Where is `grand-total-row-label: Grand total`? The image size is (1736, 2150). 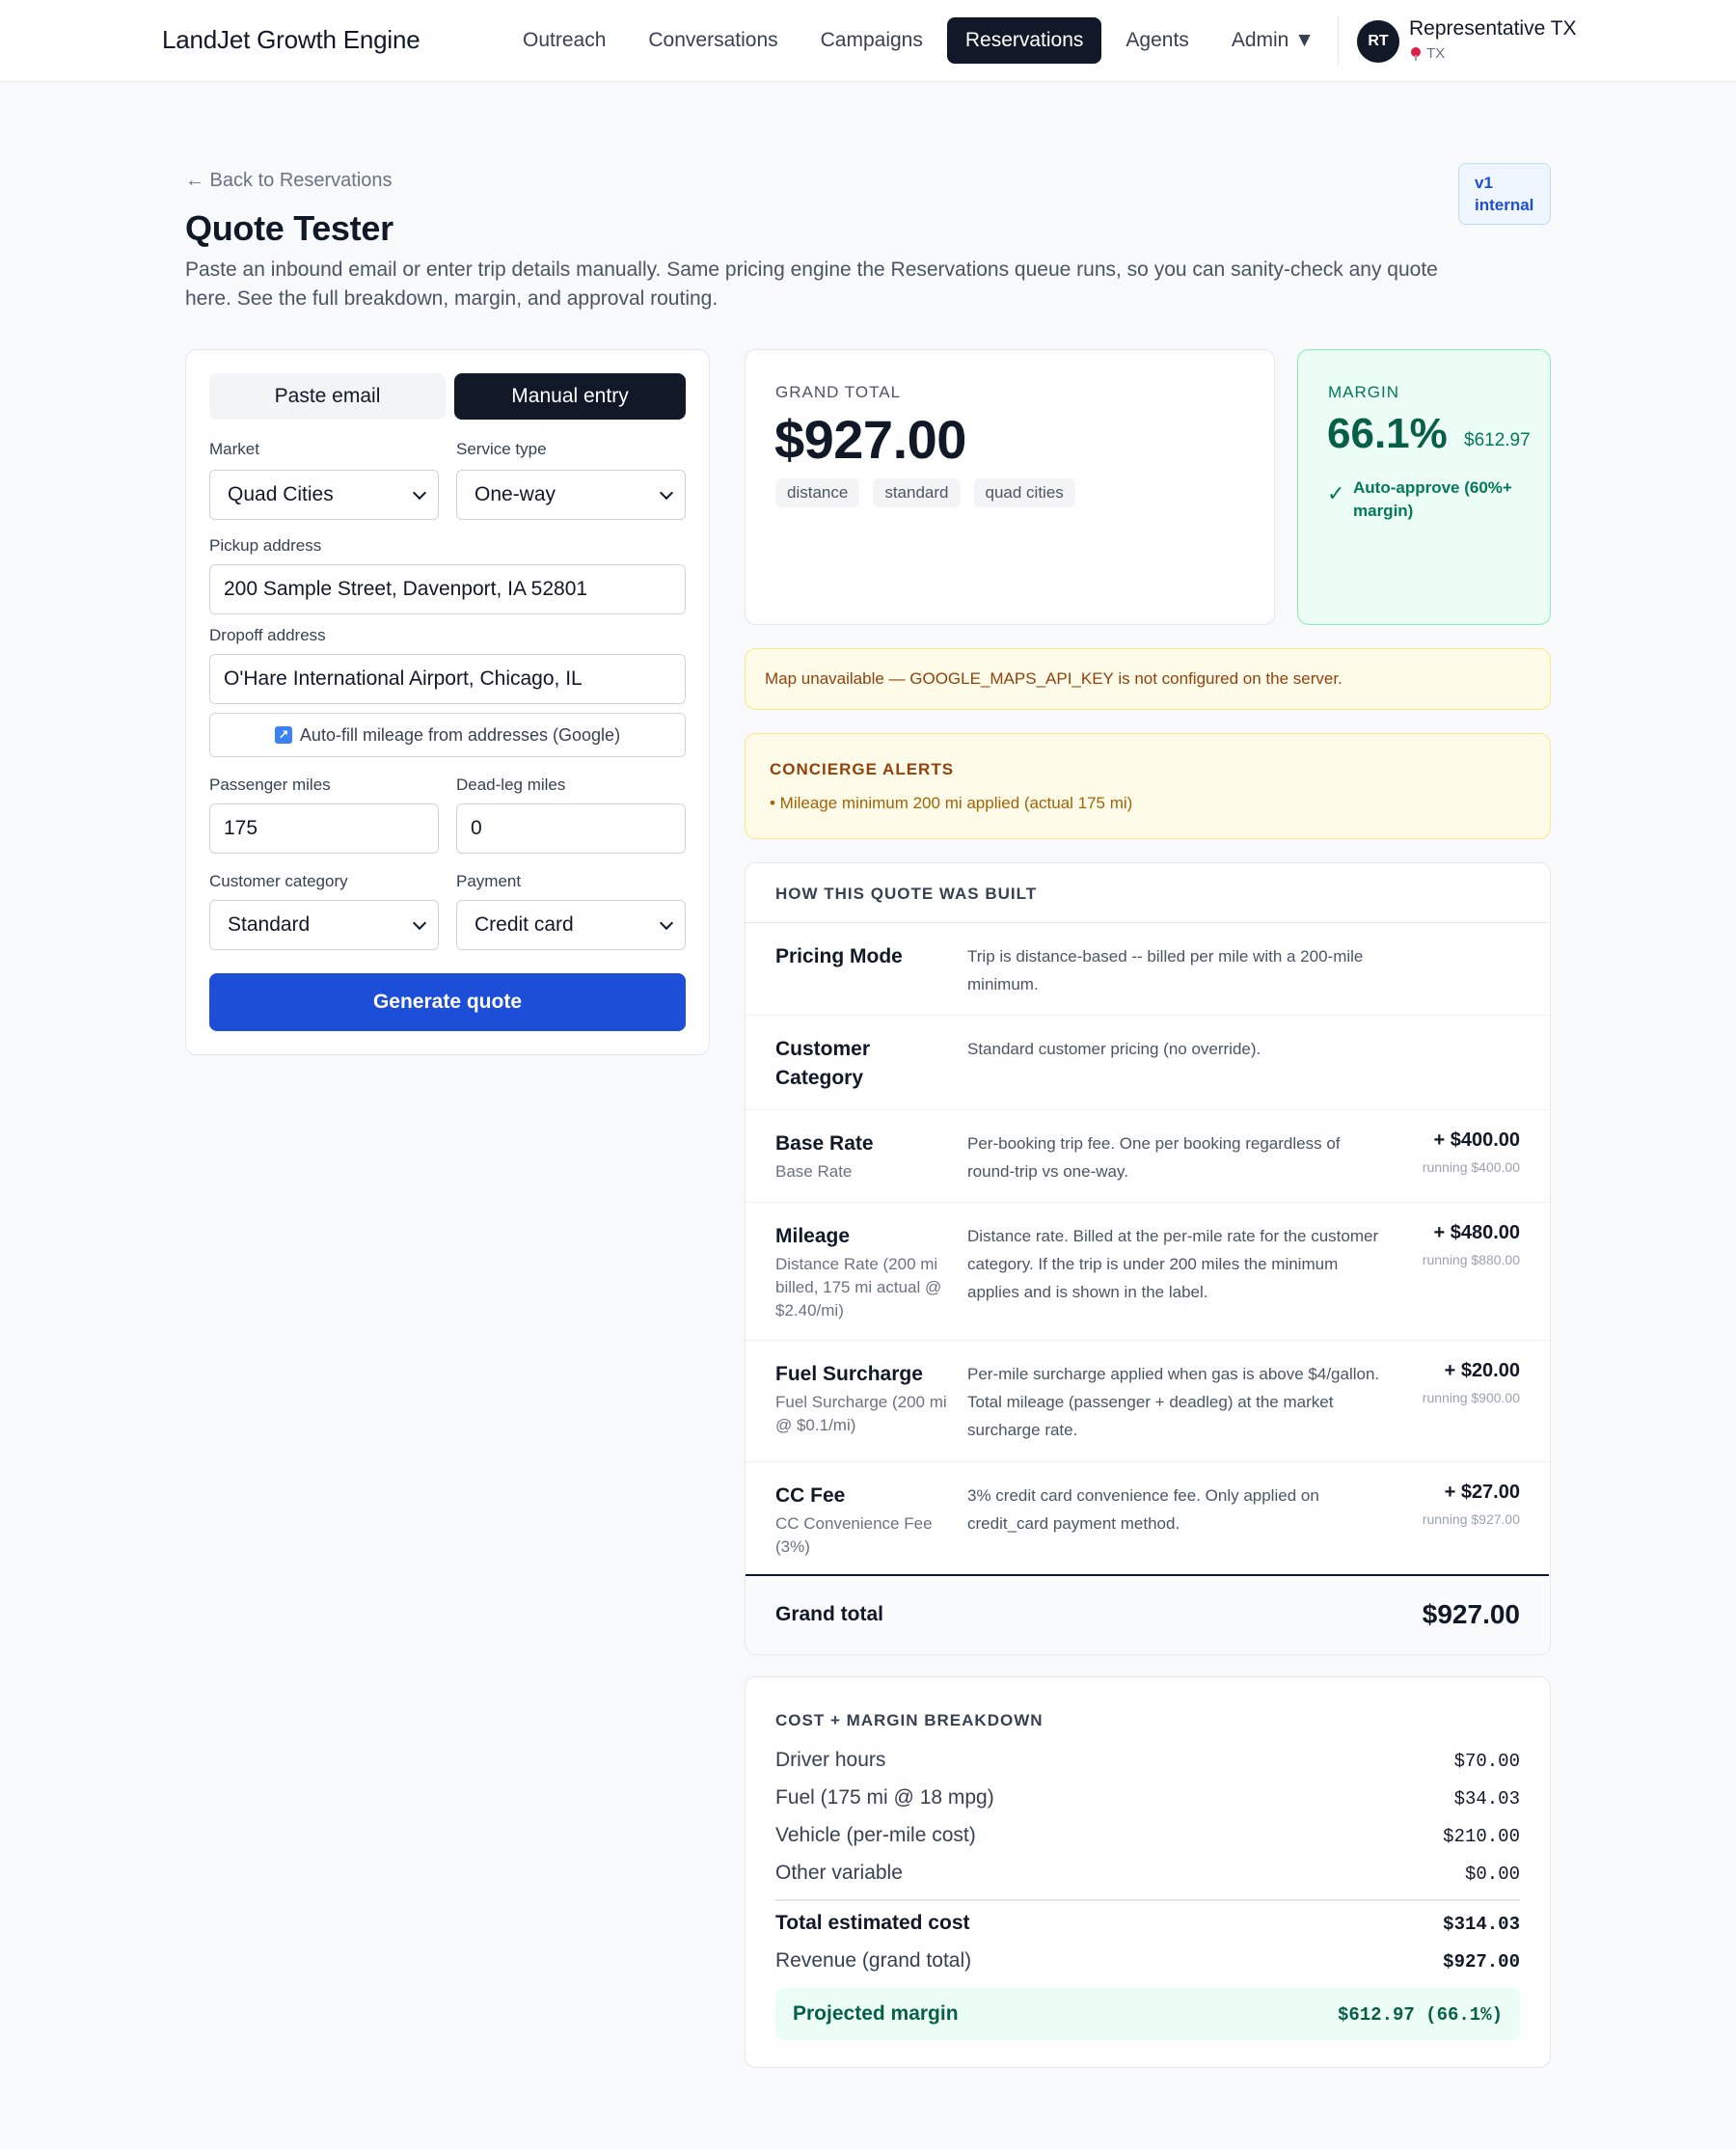
grand-total-row-label: Grand total is located at coordinates (829, 1614).